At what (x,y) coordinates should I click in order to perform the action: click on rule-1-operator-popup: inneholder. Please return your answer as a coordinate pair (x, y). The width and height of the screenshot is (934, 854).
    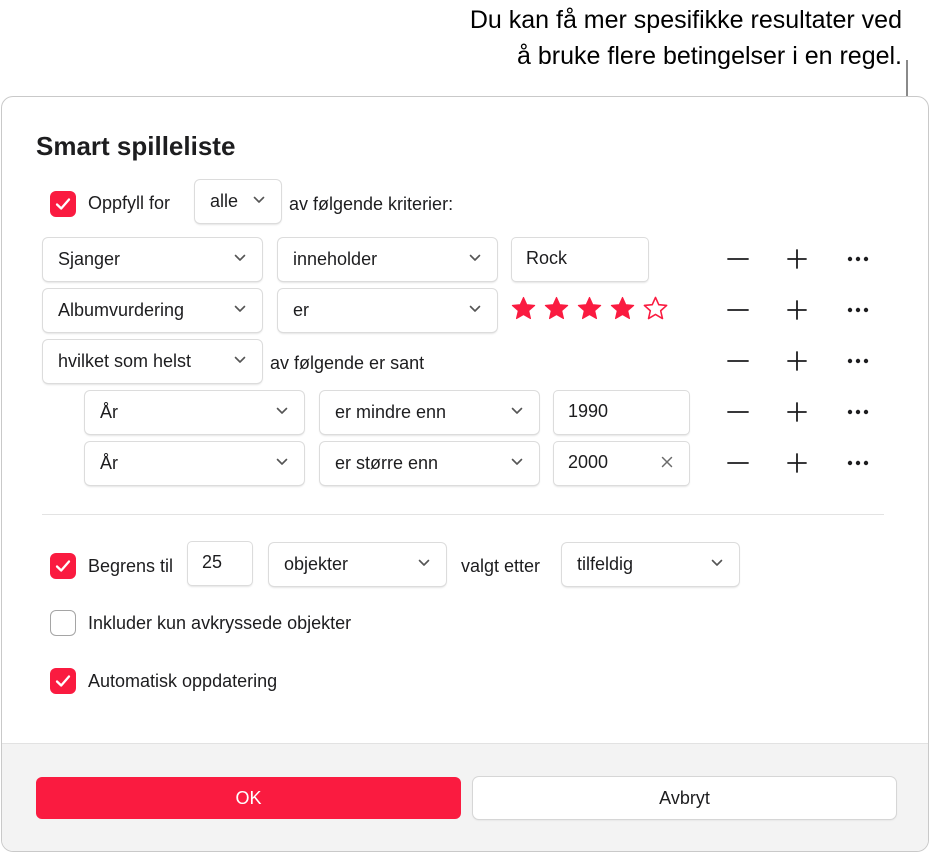
    Looking at the image, I should click on (387, 259).